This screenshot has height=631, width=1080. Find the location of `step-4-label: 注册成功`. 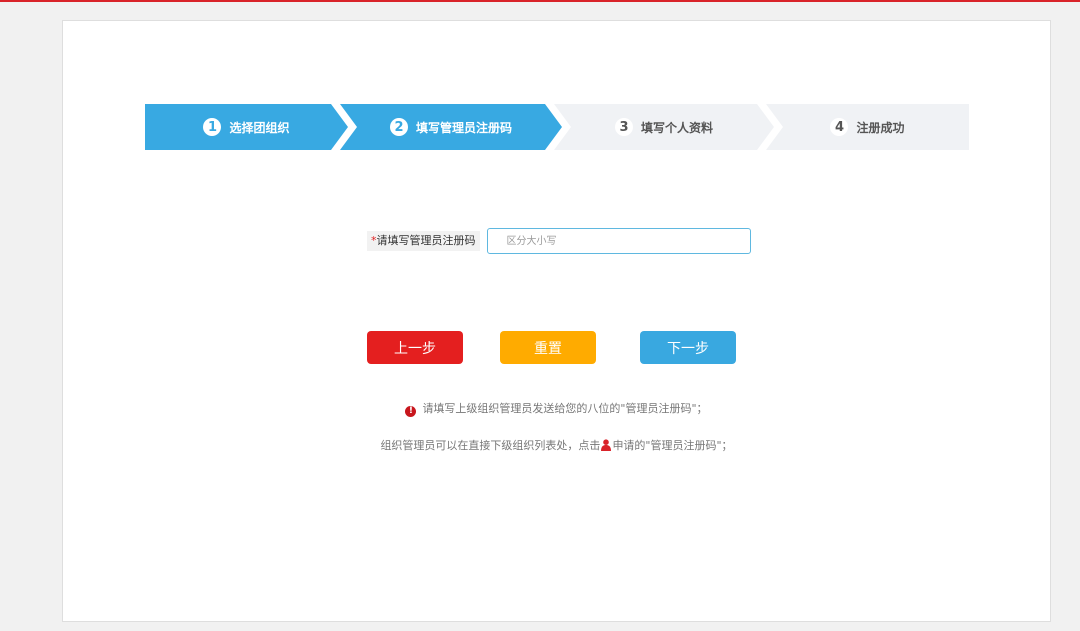

step-4-label: 注册成功 is located at coordinates (880, 127).